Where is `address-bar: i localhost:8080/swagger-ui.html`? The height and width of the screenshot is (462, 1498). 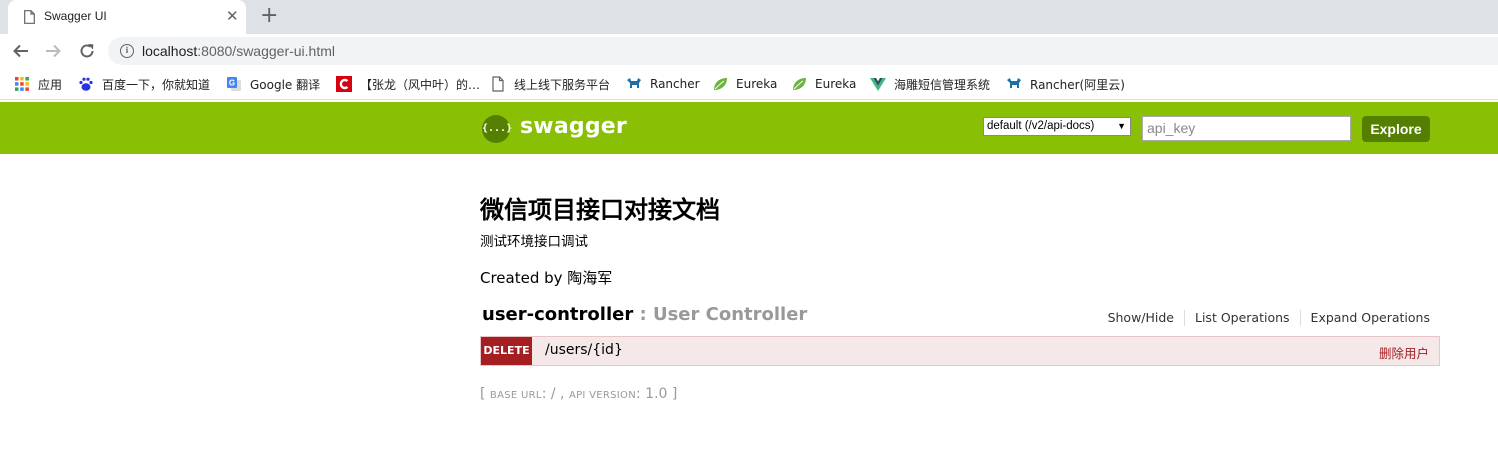
address-bar: i localhost:8080/swagger-ui.html is located at coordinates (803, 51).